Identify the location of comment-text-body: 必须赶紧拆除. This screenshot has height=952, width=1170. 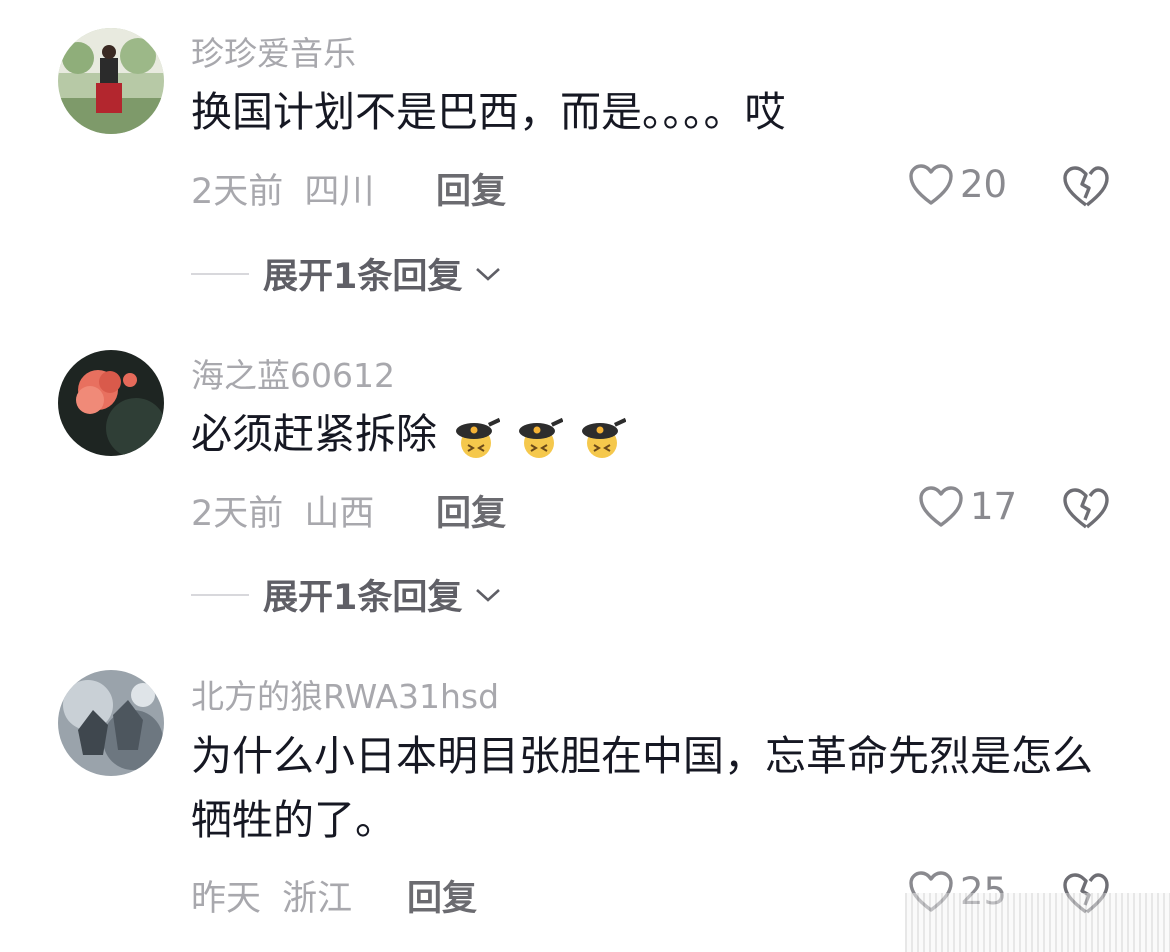
(314, 434).